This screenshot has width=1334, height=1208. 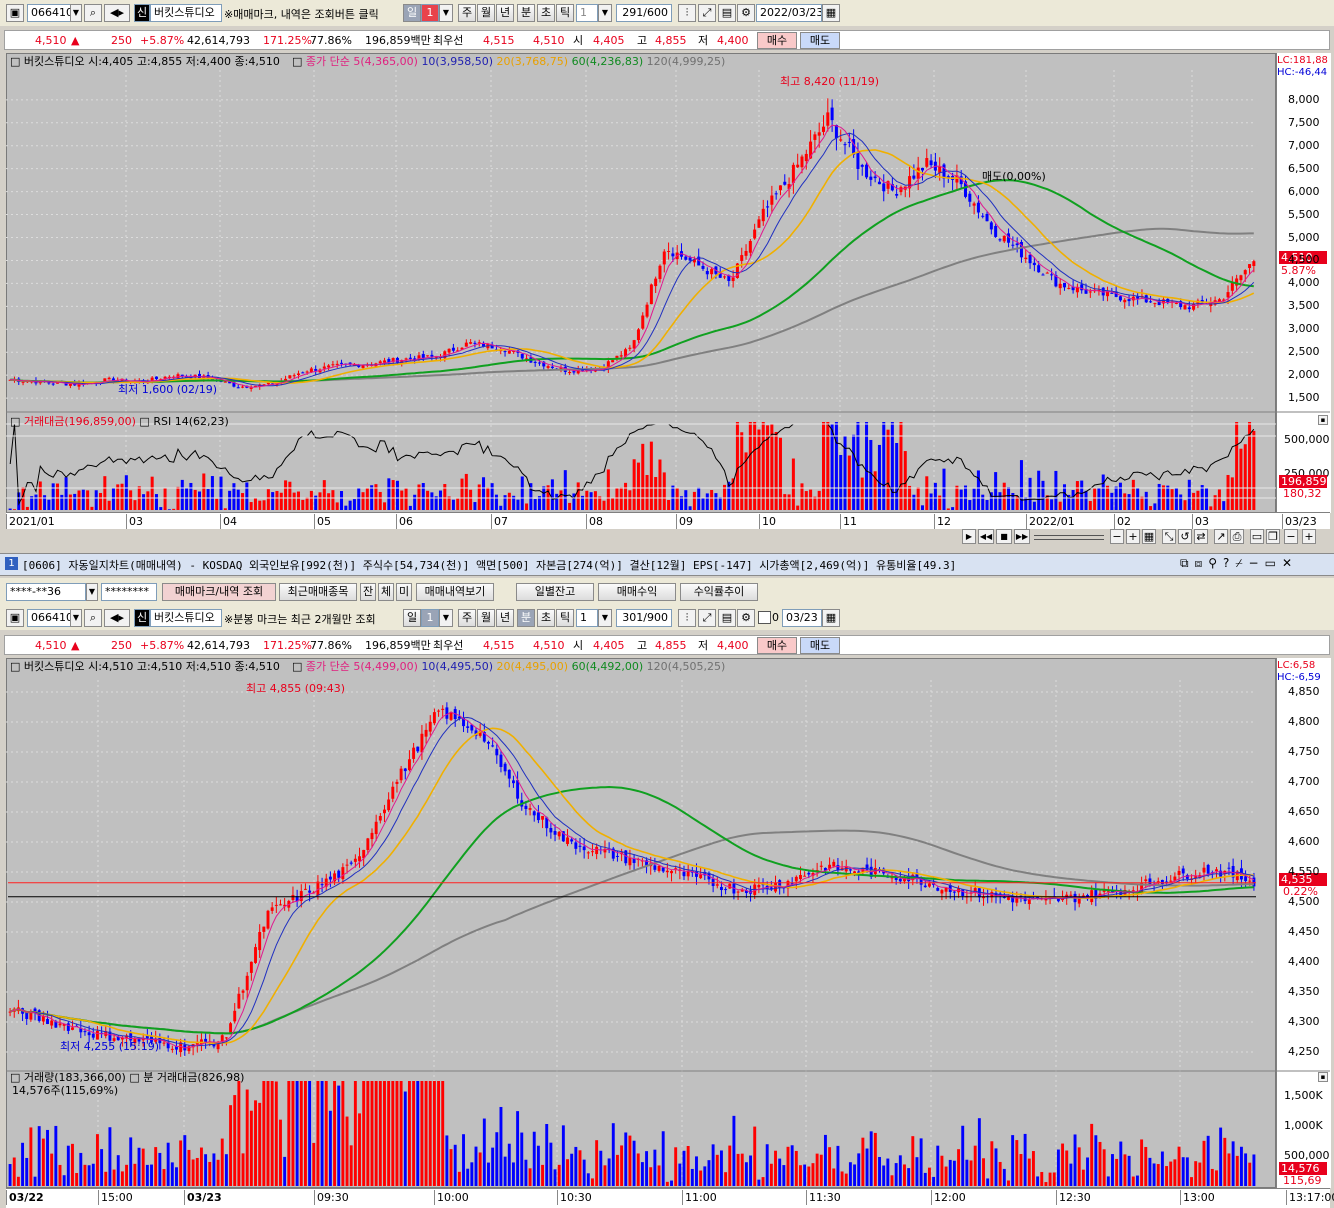 What do you see at coordinates (637, 592) in the screenshot?
I see `trade-profit-button: 매매수익` at bounding box center [637, 592].